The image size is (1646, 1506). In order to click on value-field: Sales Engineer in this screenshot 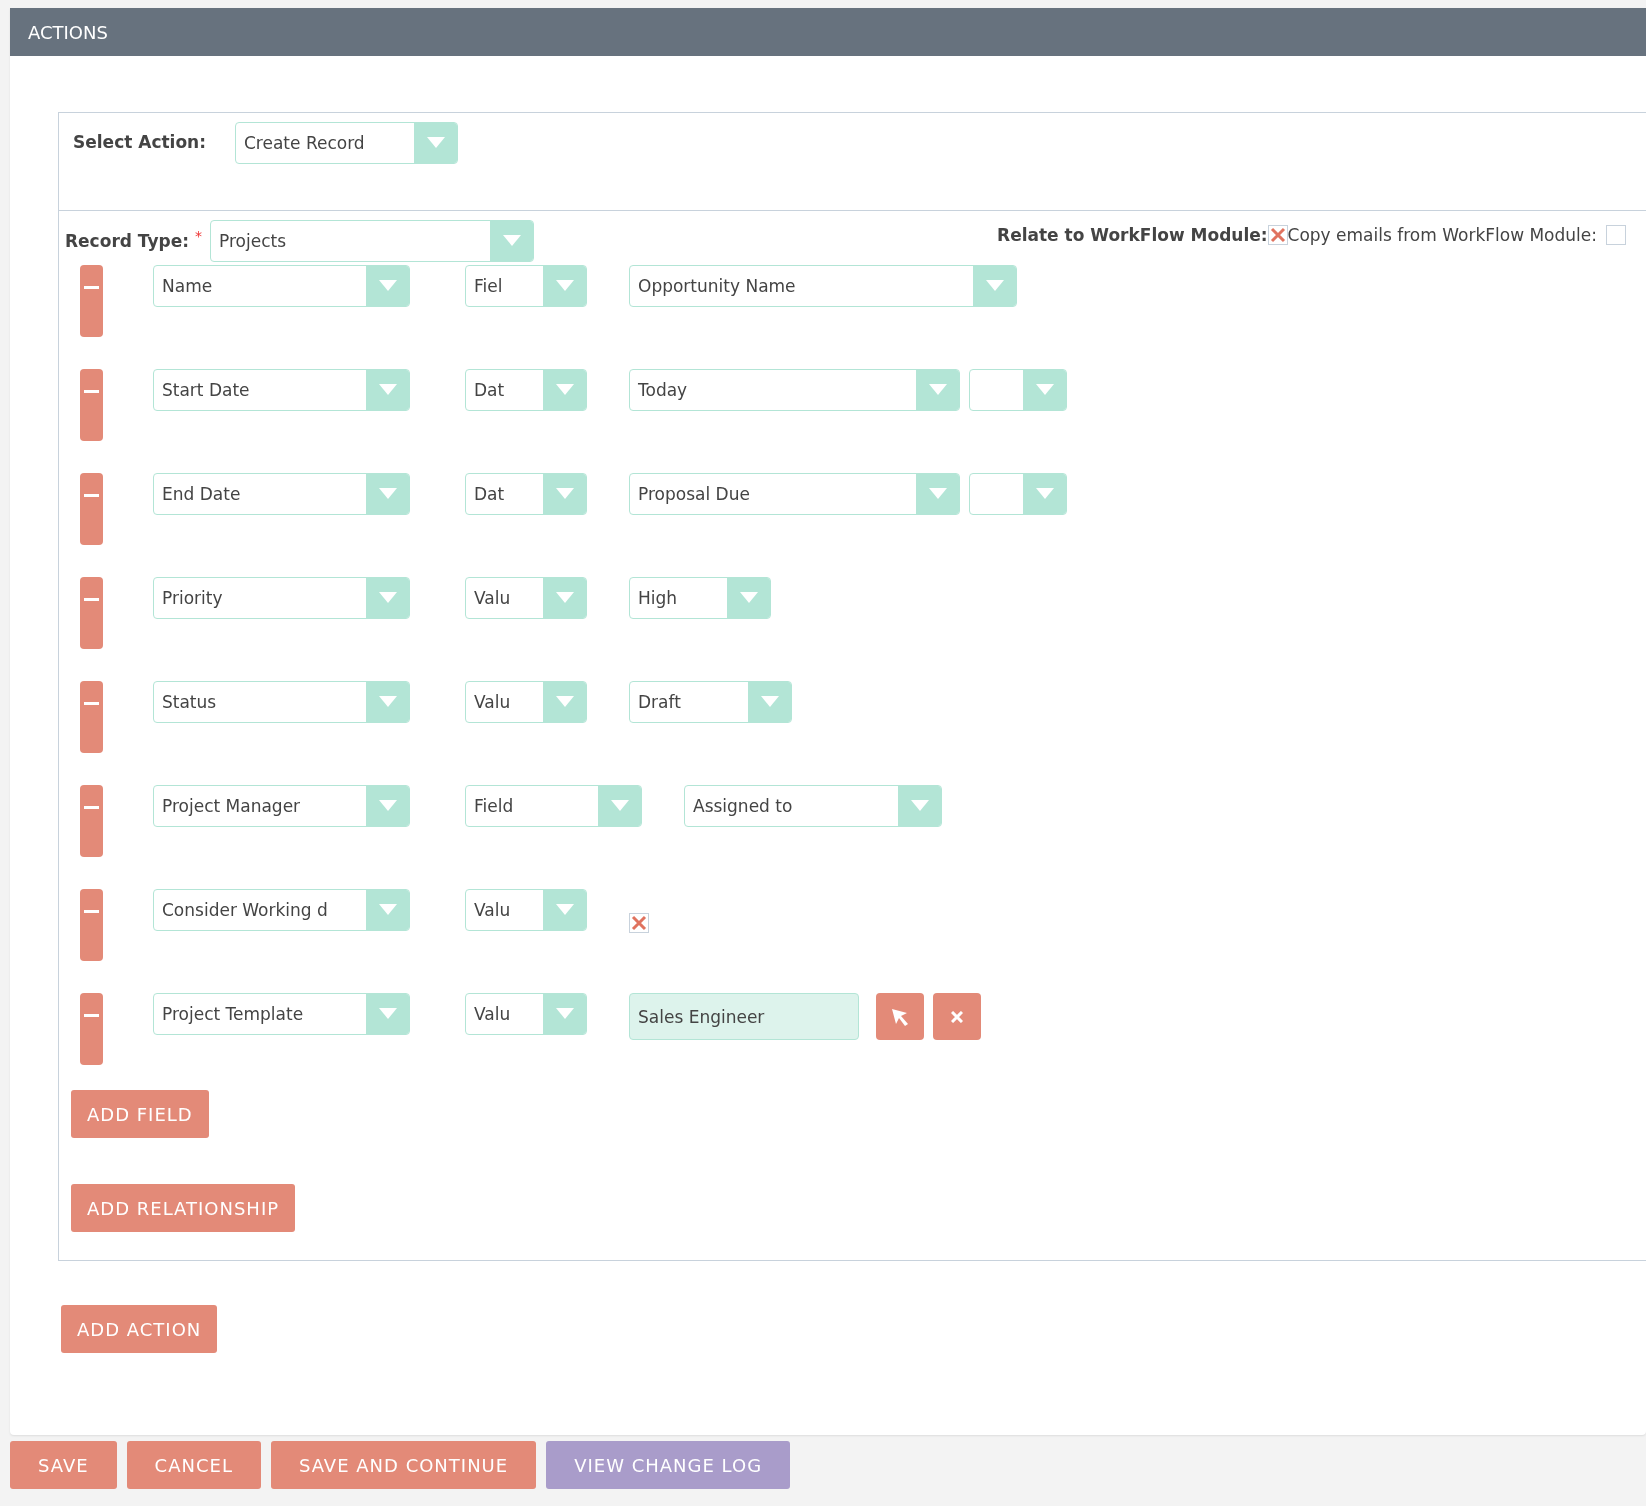, I will do `click(744, 1016)`.